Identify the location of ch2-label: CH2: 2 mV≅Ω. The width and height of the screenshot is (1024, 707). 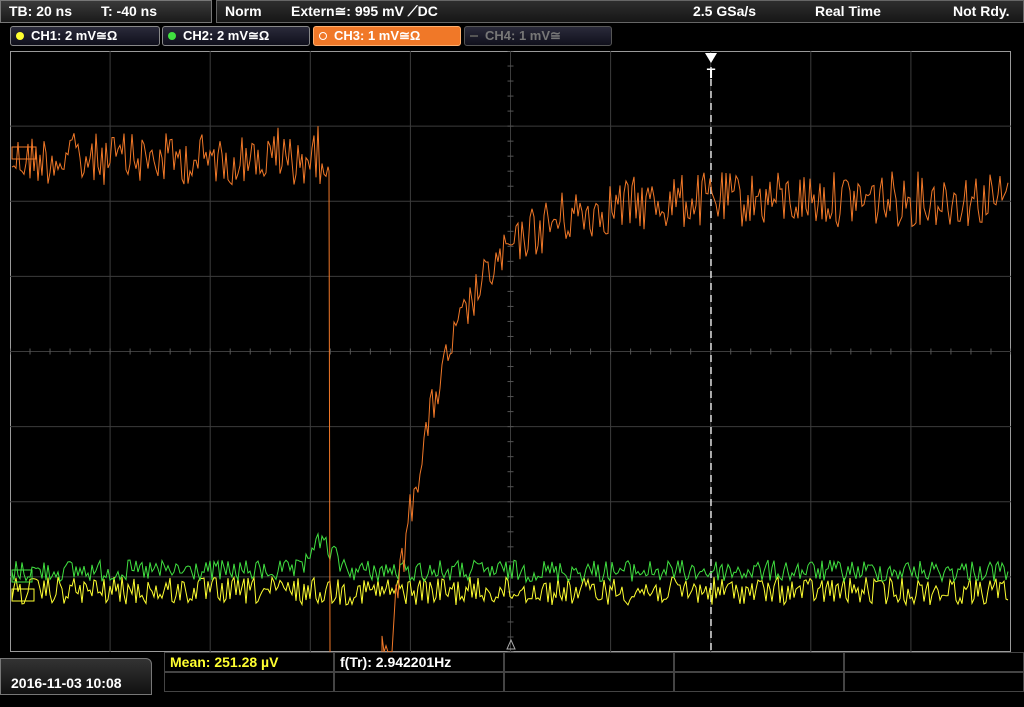
(226, 35).